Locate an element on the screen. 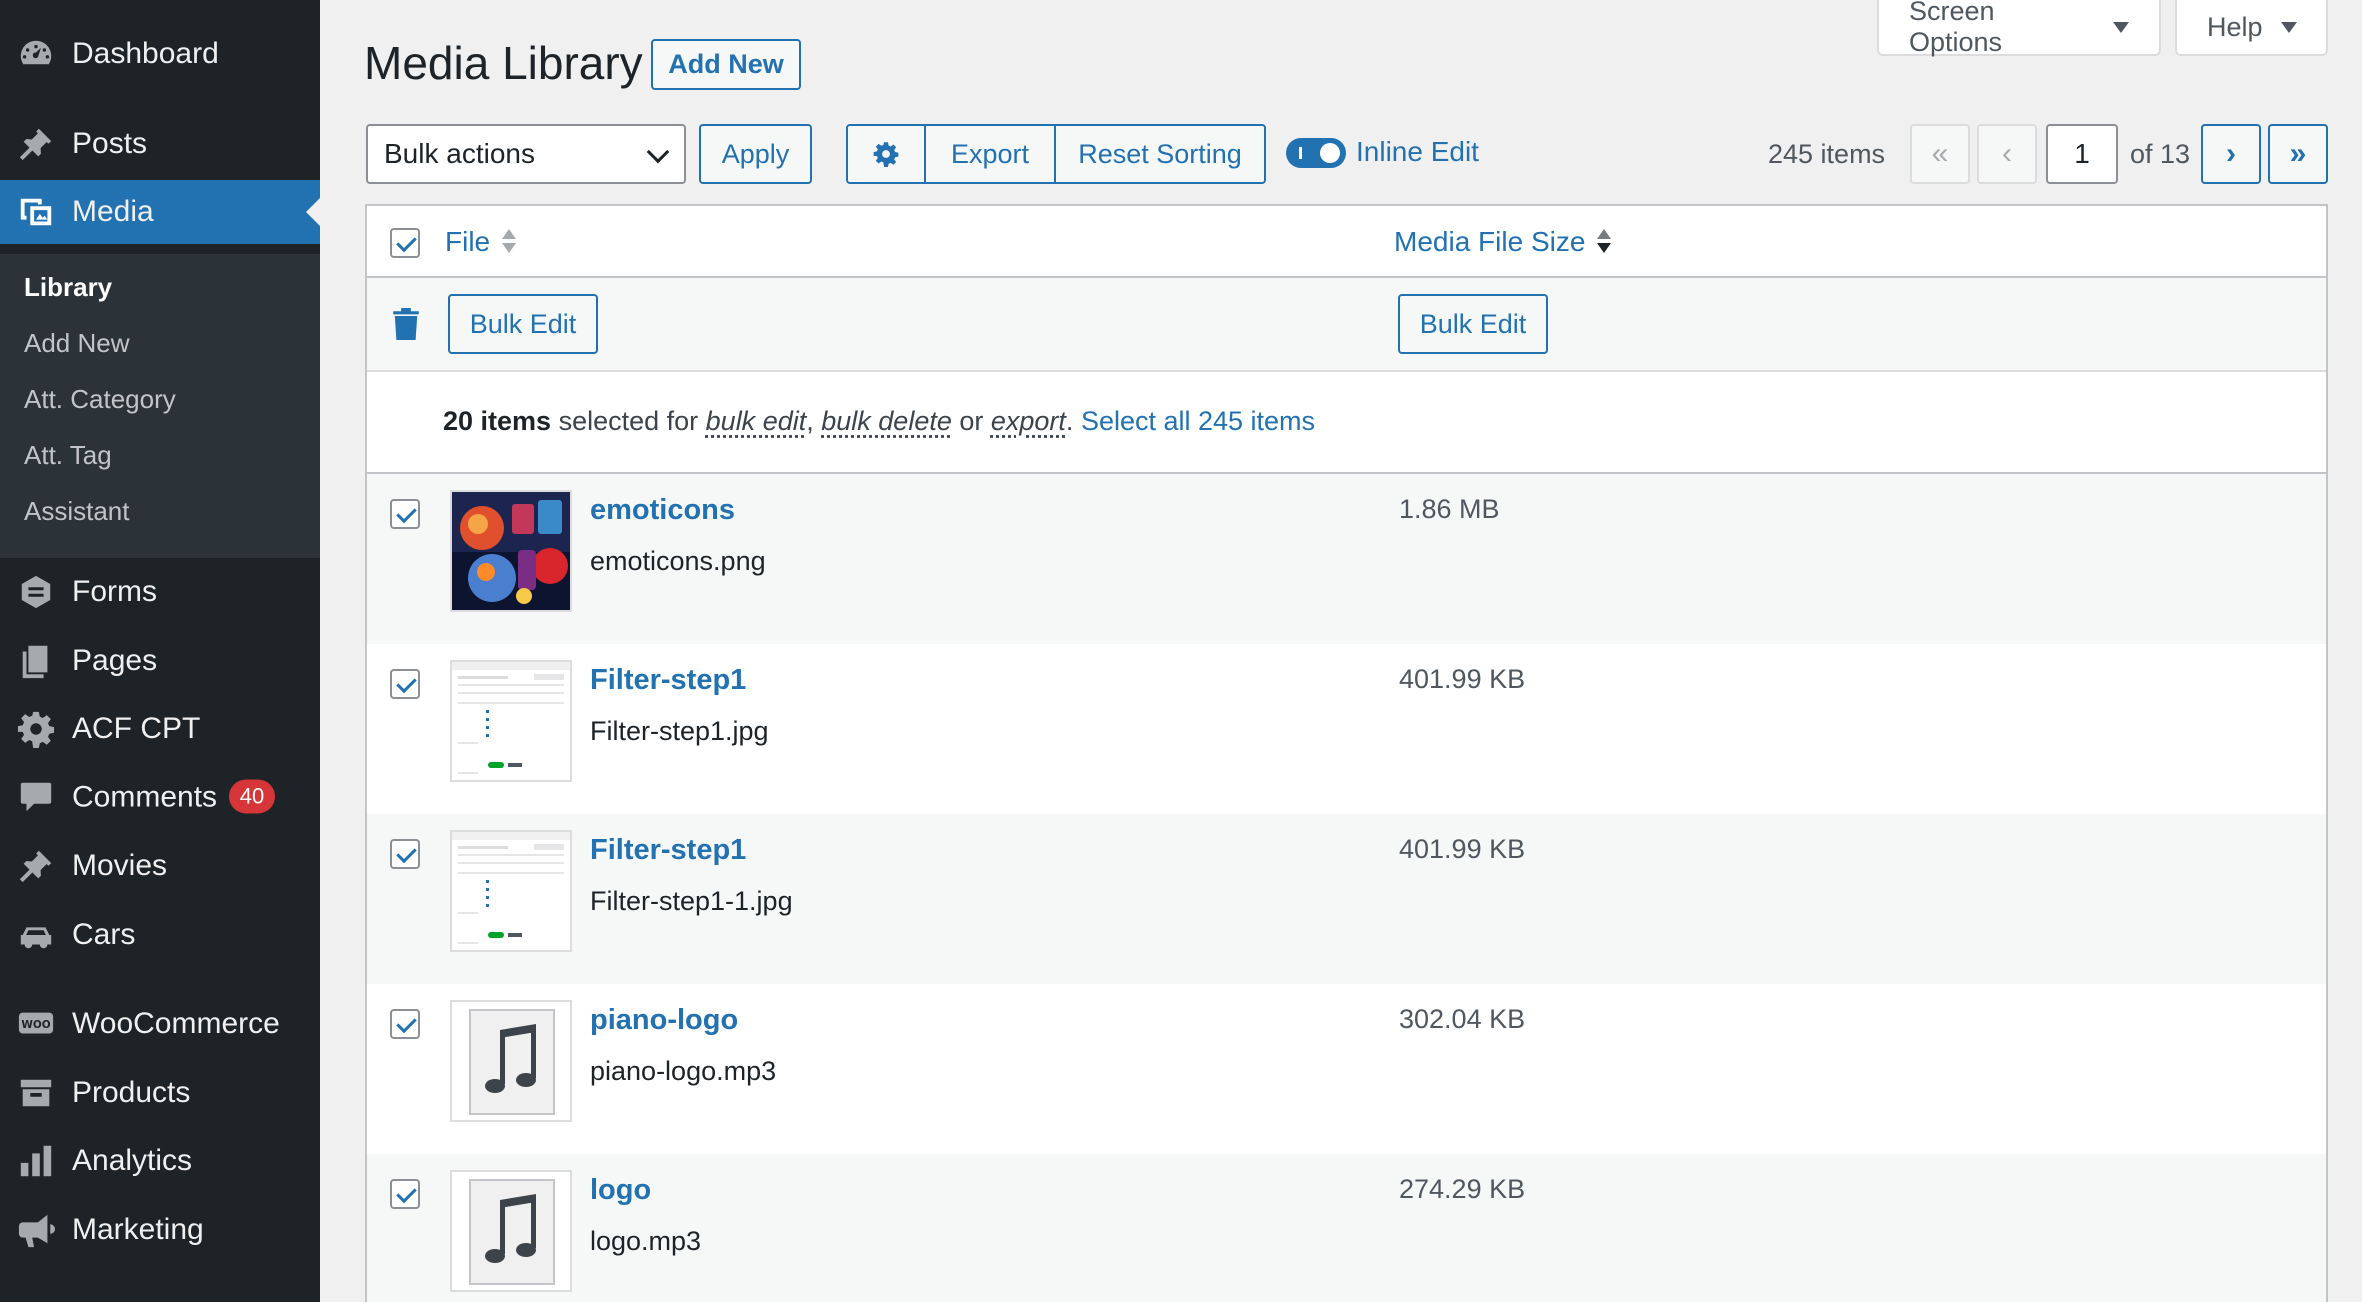 Image resolution: width=2362 pixels, height=1302 pixels. sidebar-item-dashboard: Dashboard is located at coordinates (160, 54).